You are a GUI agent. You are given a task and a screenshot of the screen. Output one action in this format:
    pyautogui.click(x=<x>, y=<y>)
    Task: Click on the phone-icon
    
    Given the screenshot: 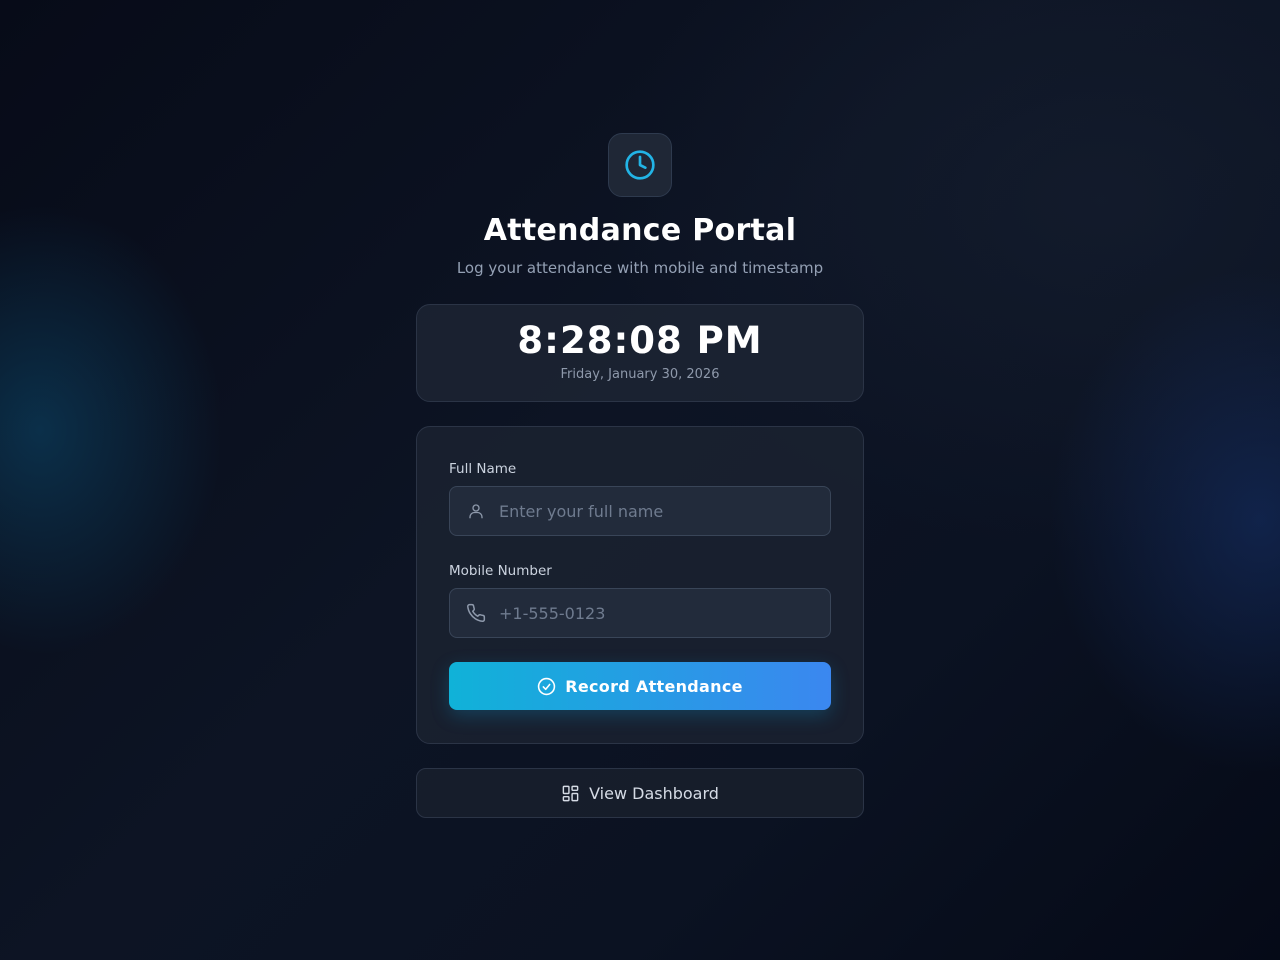 What is the action you would take?
    pyautogui.click(x=476, y=613)
    